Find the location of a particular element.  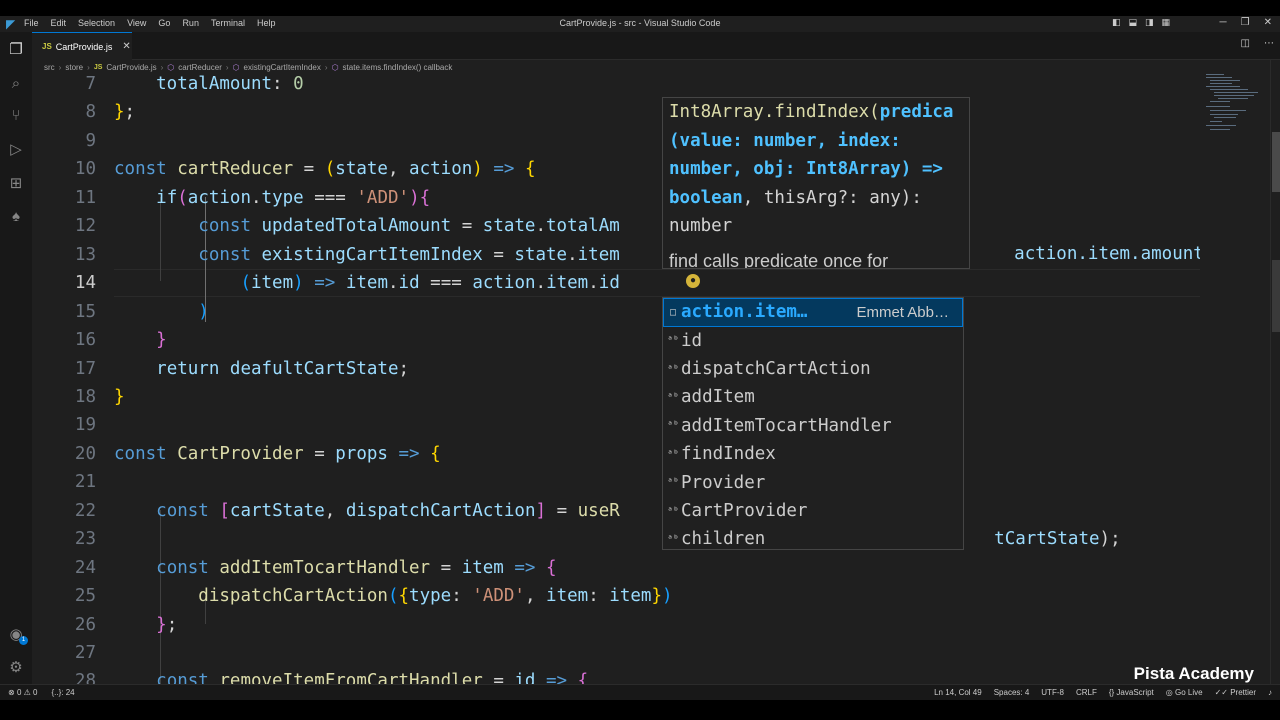

language-mode: {} JavaScript is located at coordinates (1131, 692).